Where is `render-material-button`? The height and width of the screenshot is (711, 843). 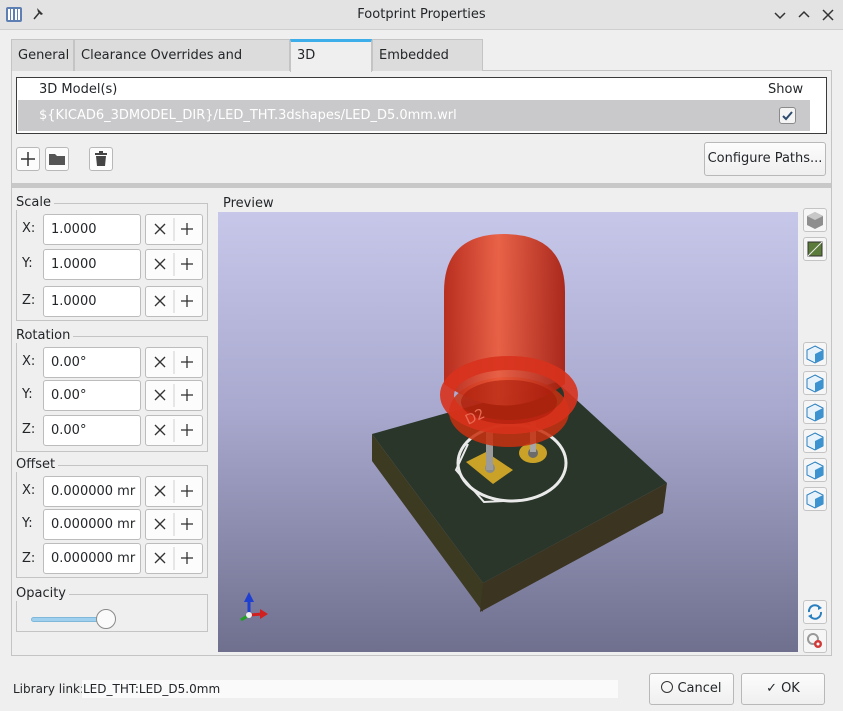
render-material-button is located at coordinates (815, 220).